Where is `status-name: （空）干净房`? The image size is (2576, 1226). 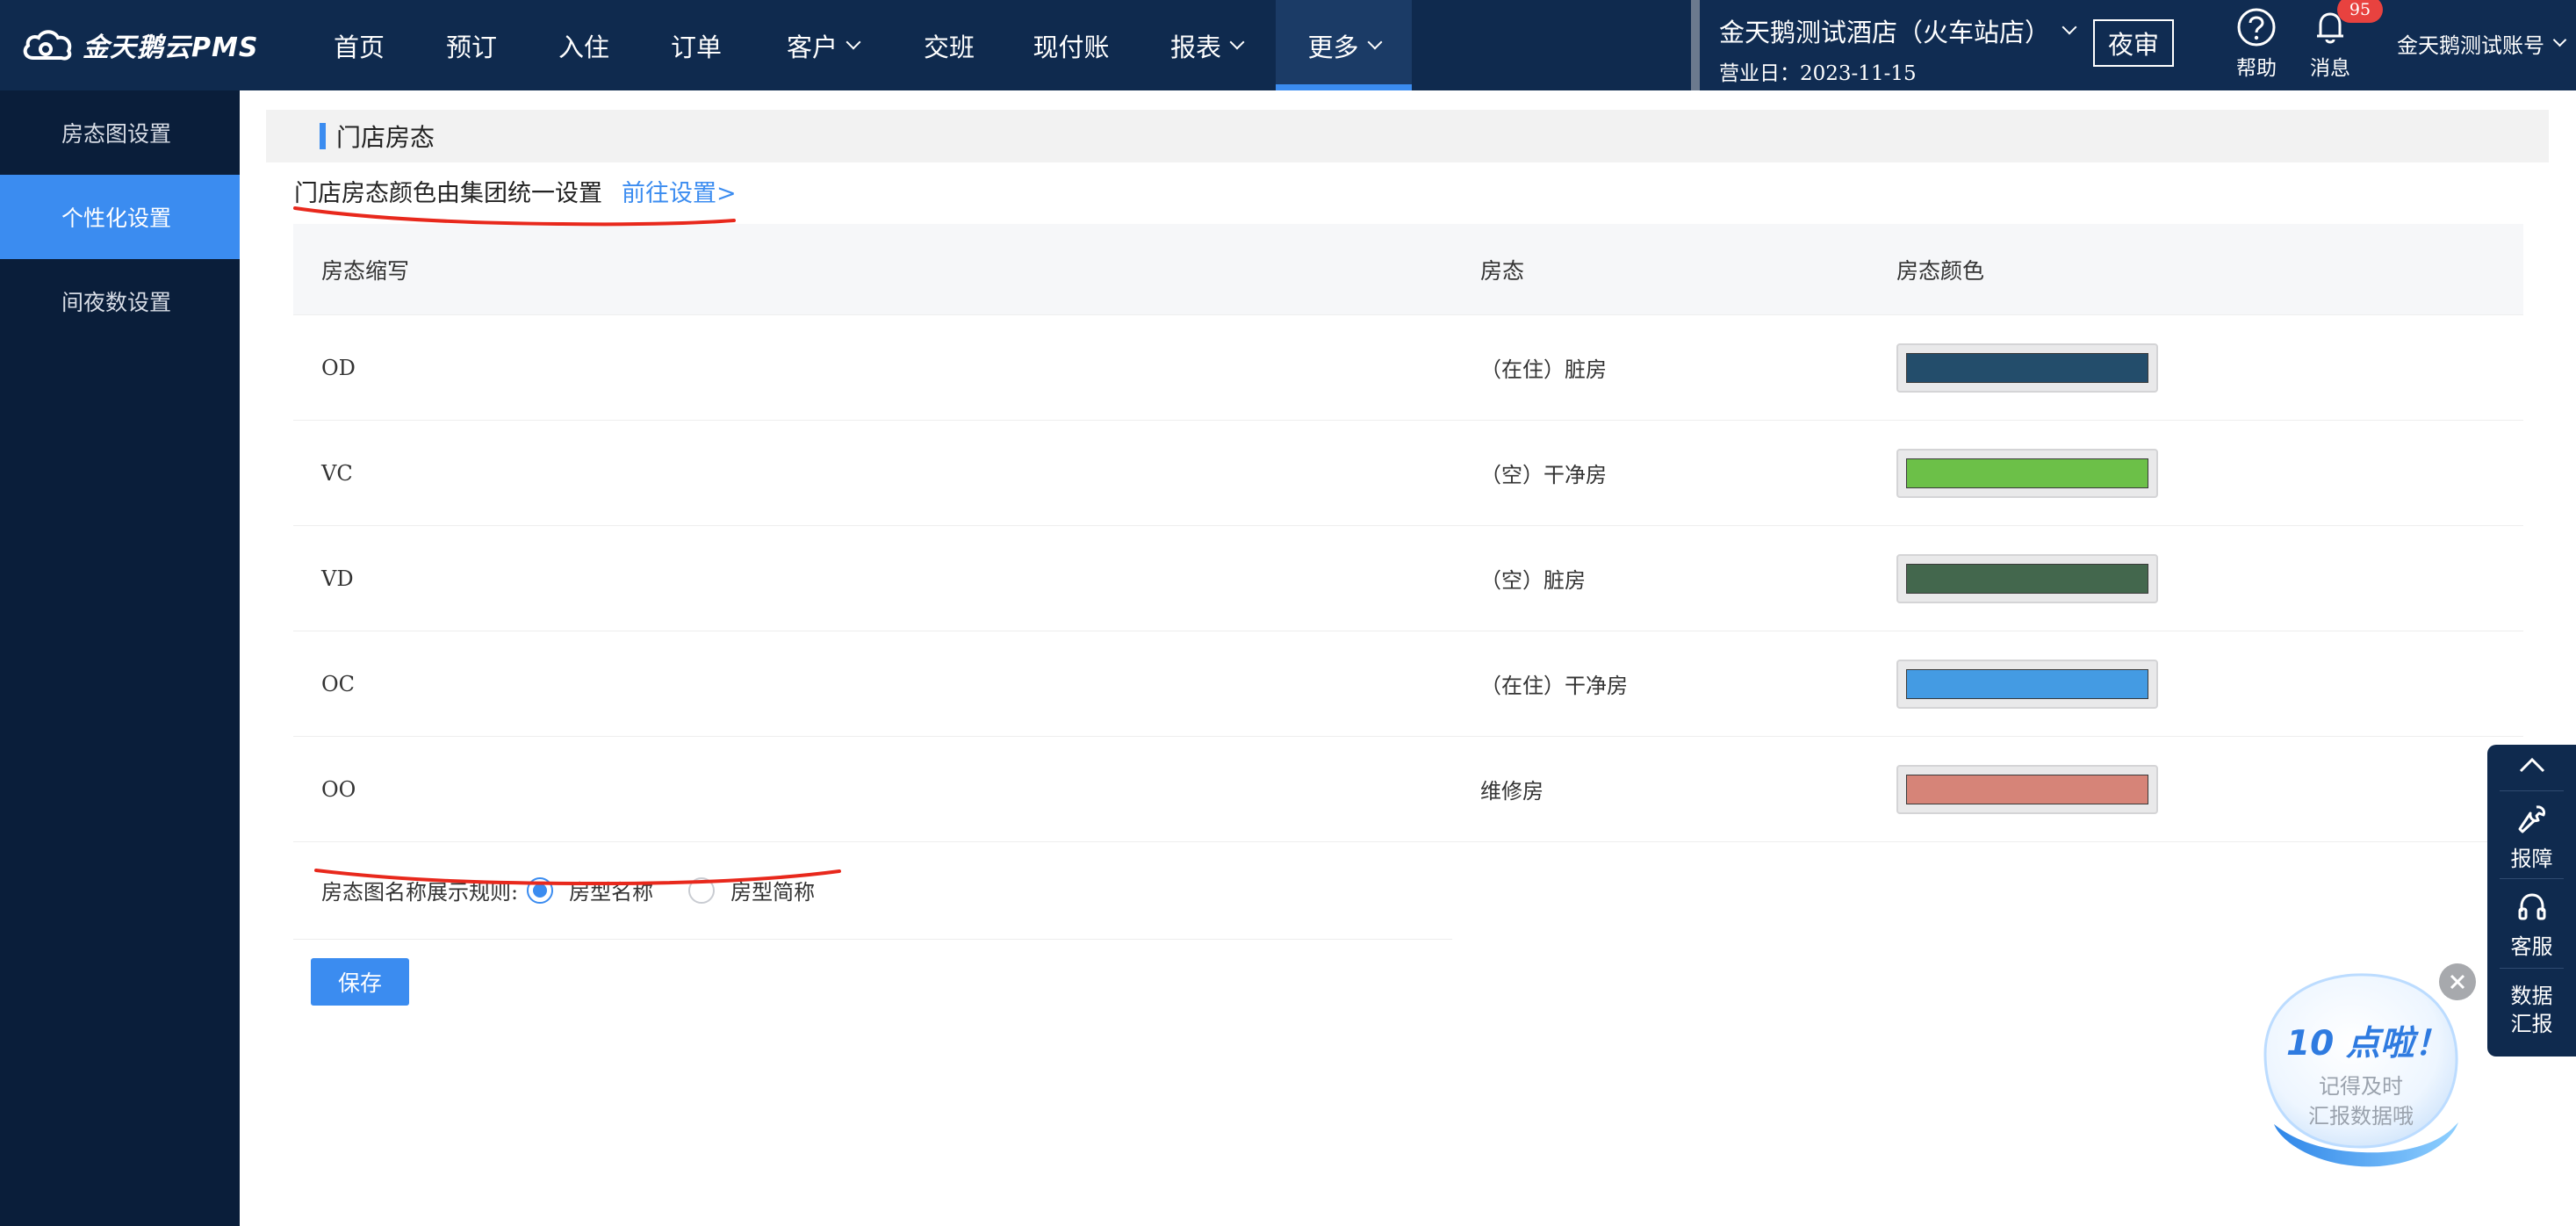 status-name: （空）干净房 is located at coordinates (1543, 475).